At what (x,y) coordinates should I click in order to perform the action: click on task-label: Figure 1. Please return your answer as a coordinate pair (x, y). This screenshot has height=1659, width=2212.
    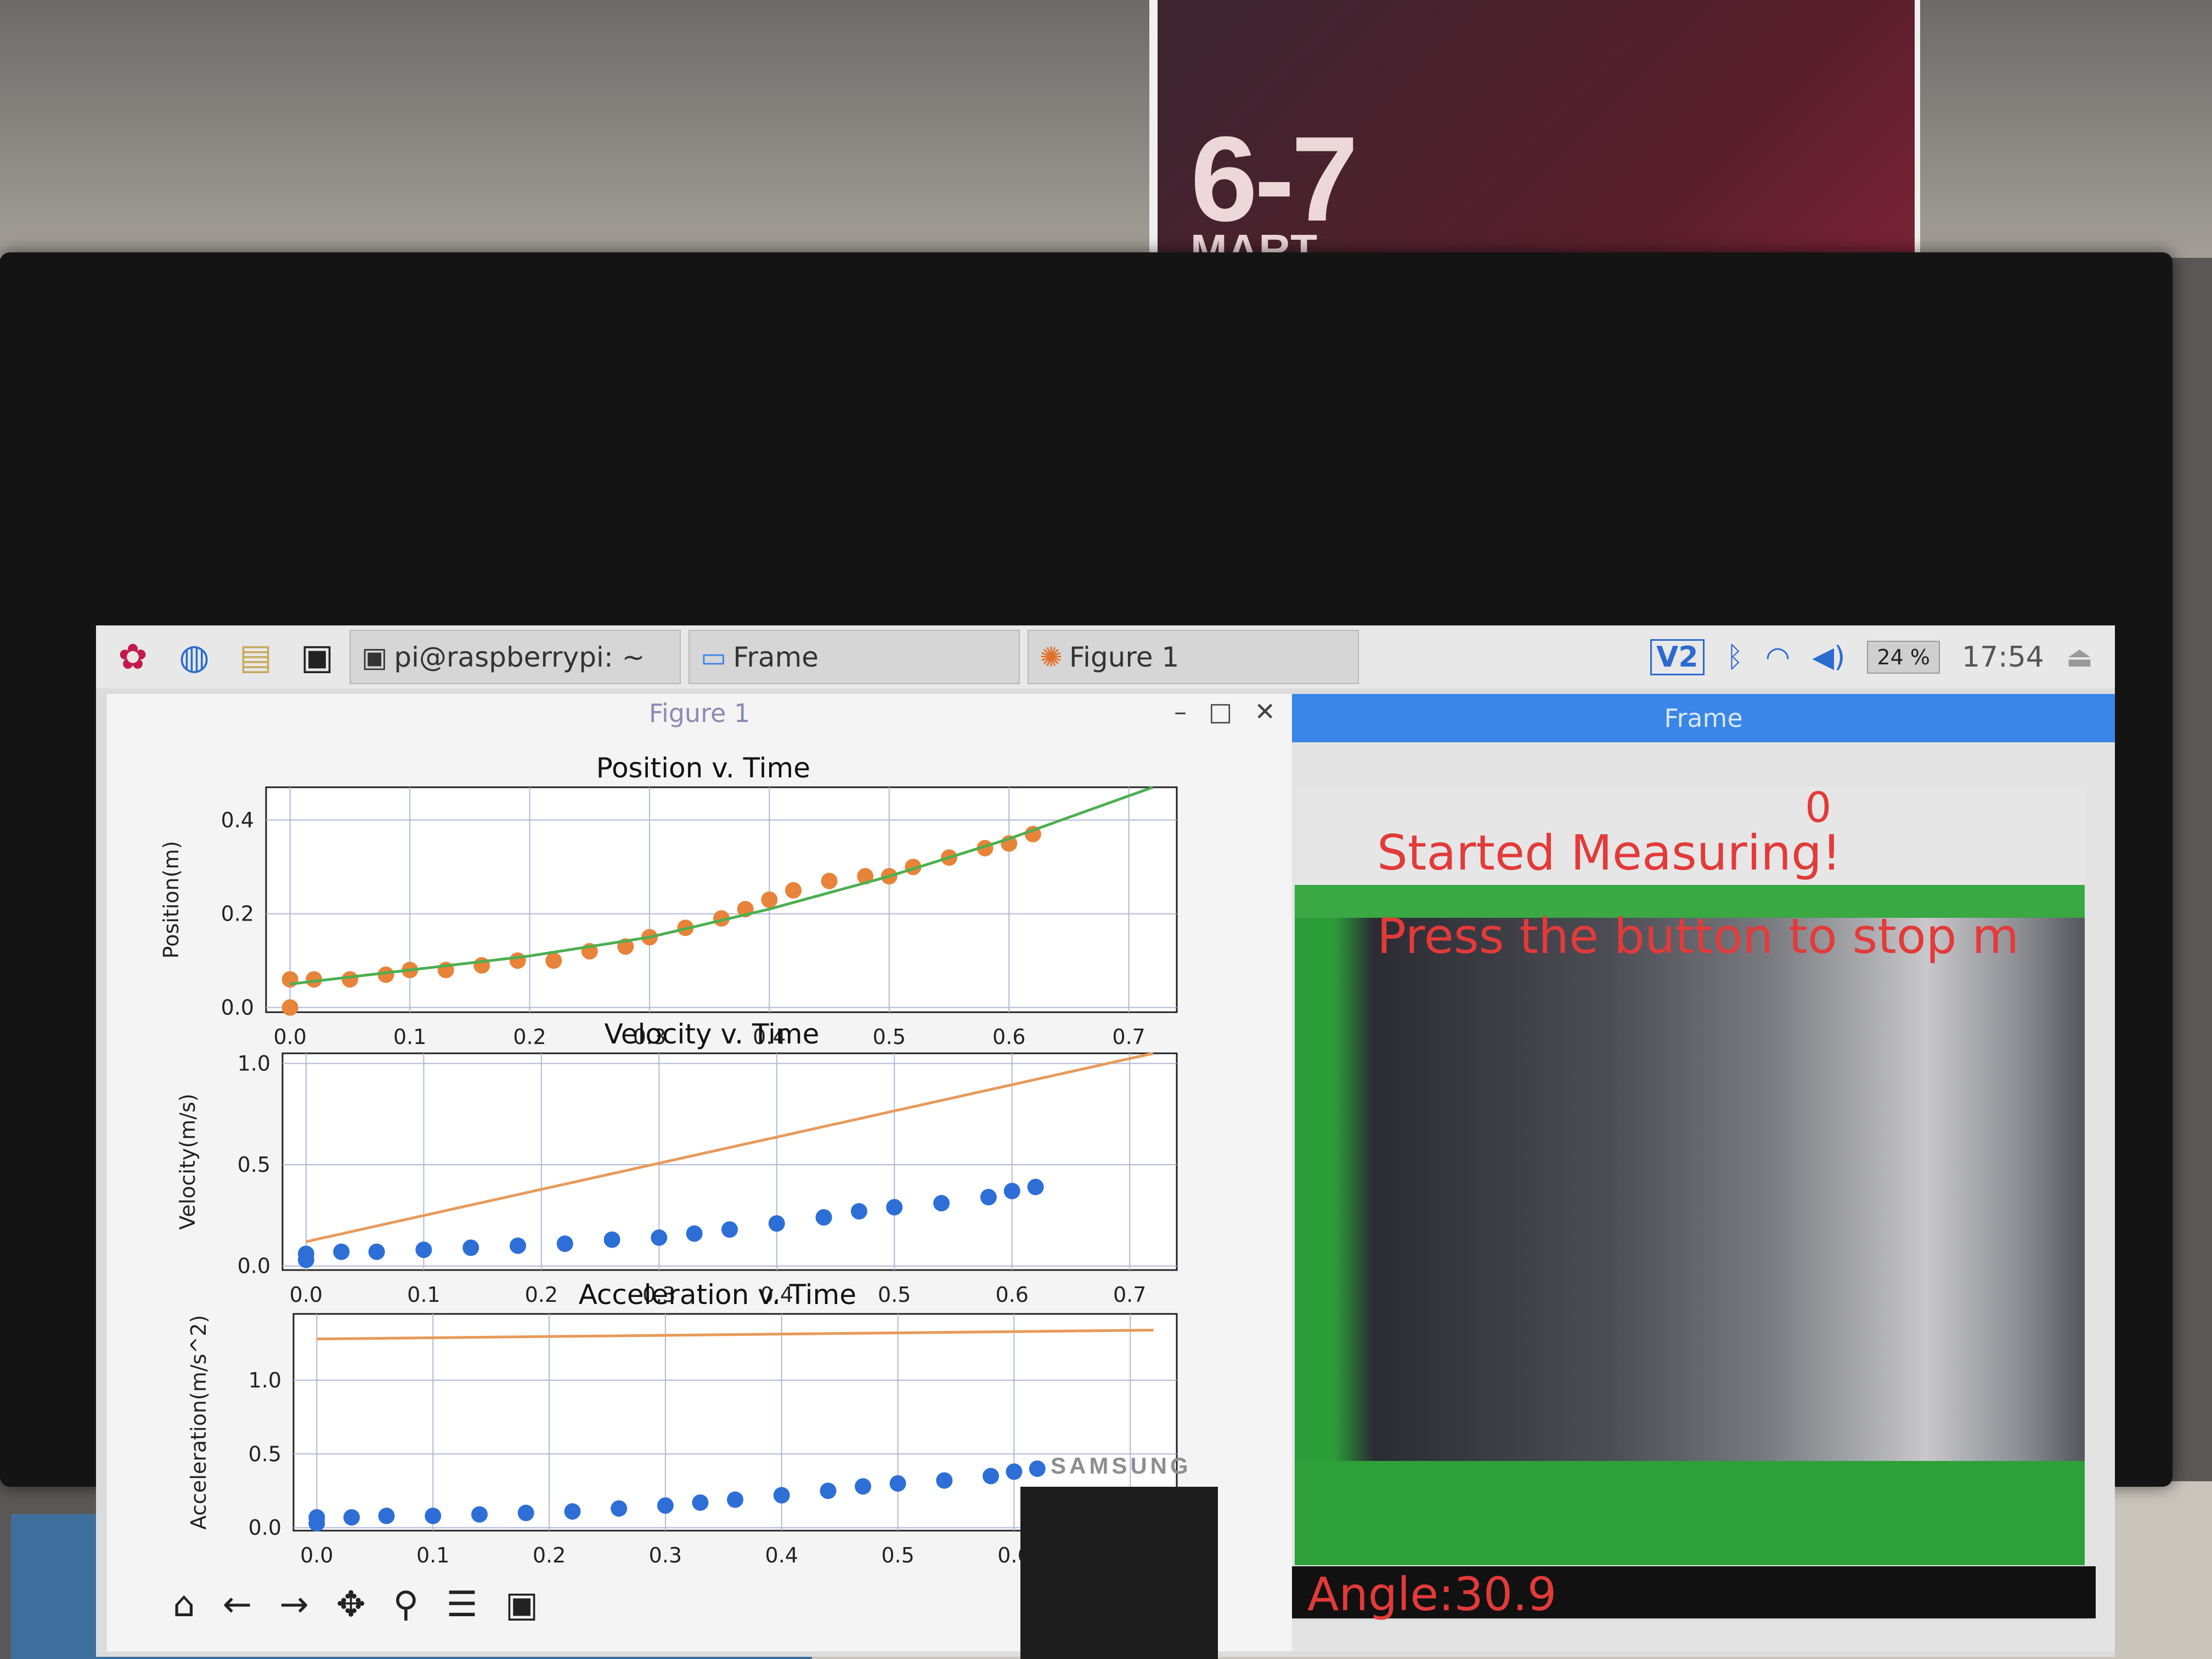
    Looking at the image, I should click on (1125, 657).